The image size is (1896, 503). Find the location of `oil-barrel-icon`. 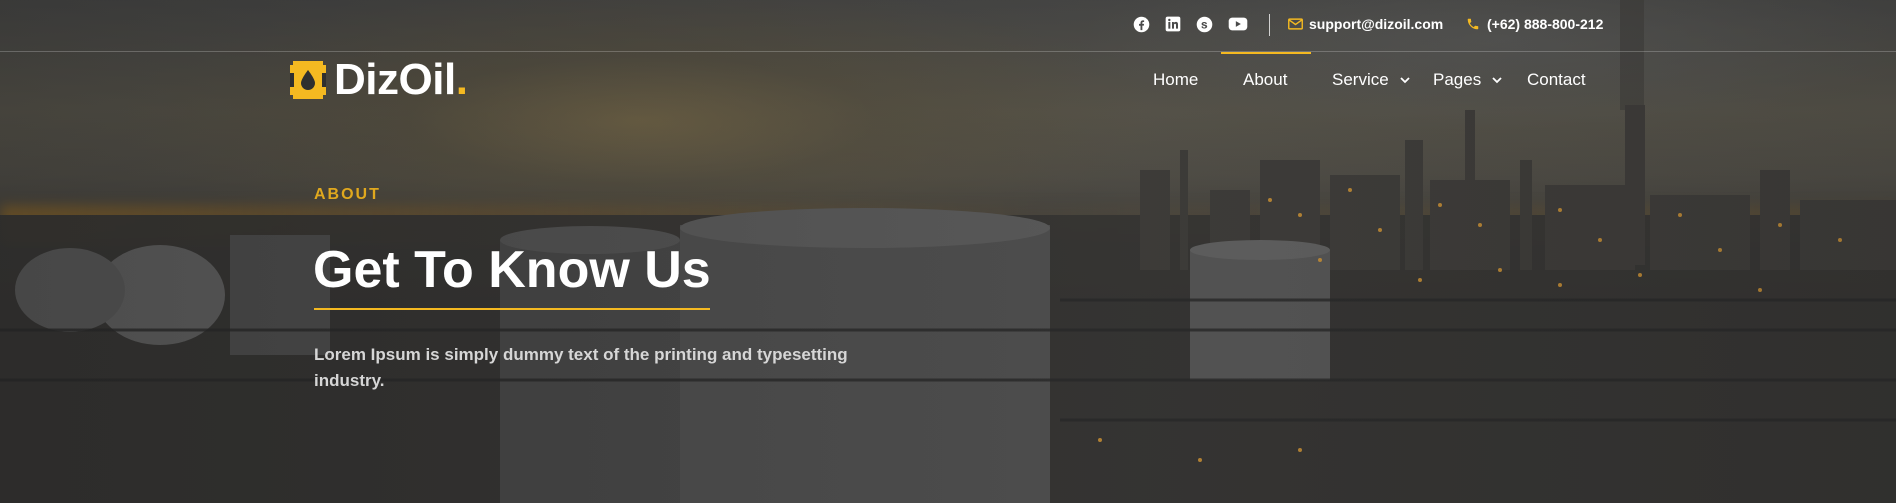

oil-barrel-icon is located at coordinates (308, 80).